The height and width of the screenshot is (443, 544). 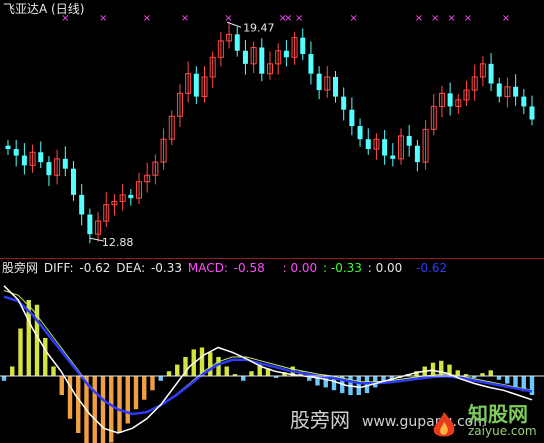 I want to click on flame-logo-icon, so click(x=444, y=424).